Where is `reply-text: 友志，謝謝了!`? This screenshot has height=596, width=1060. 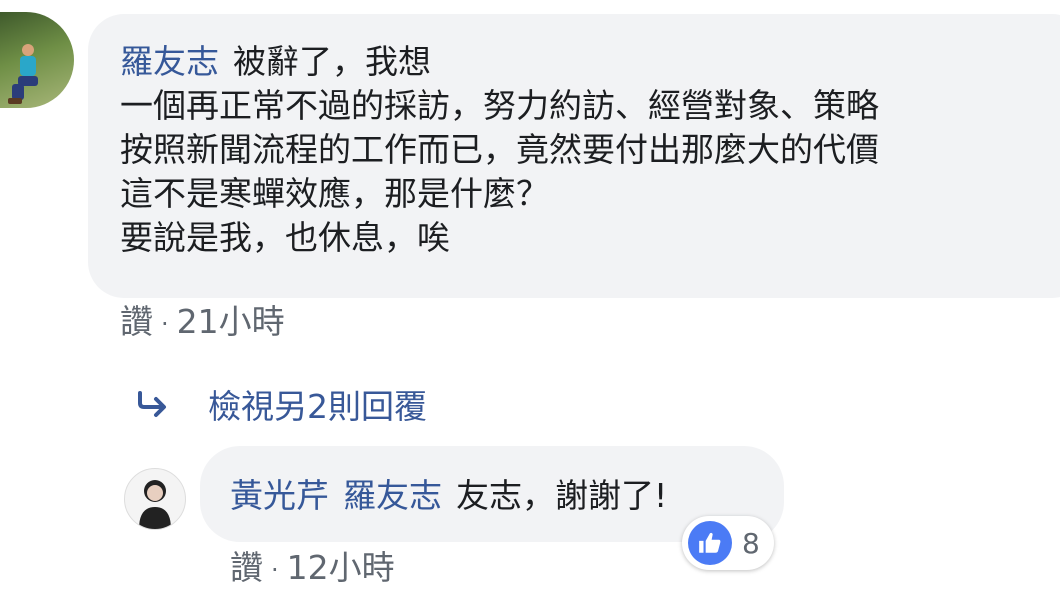
reply-text: 友志，謝謝了! is located at coordinates (562, 495).